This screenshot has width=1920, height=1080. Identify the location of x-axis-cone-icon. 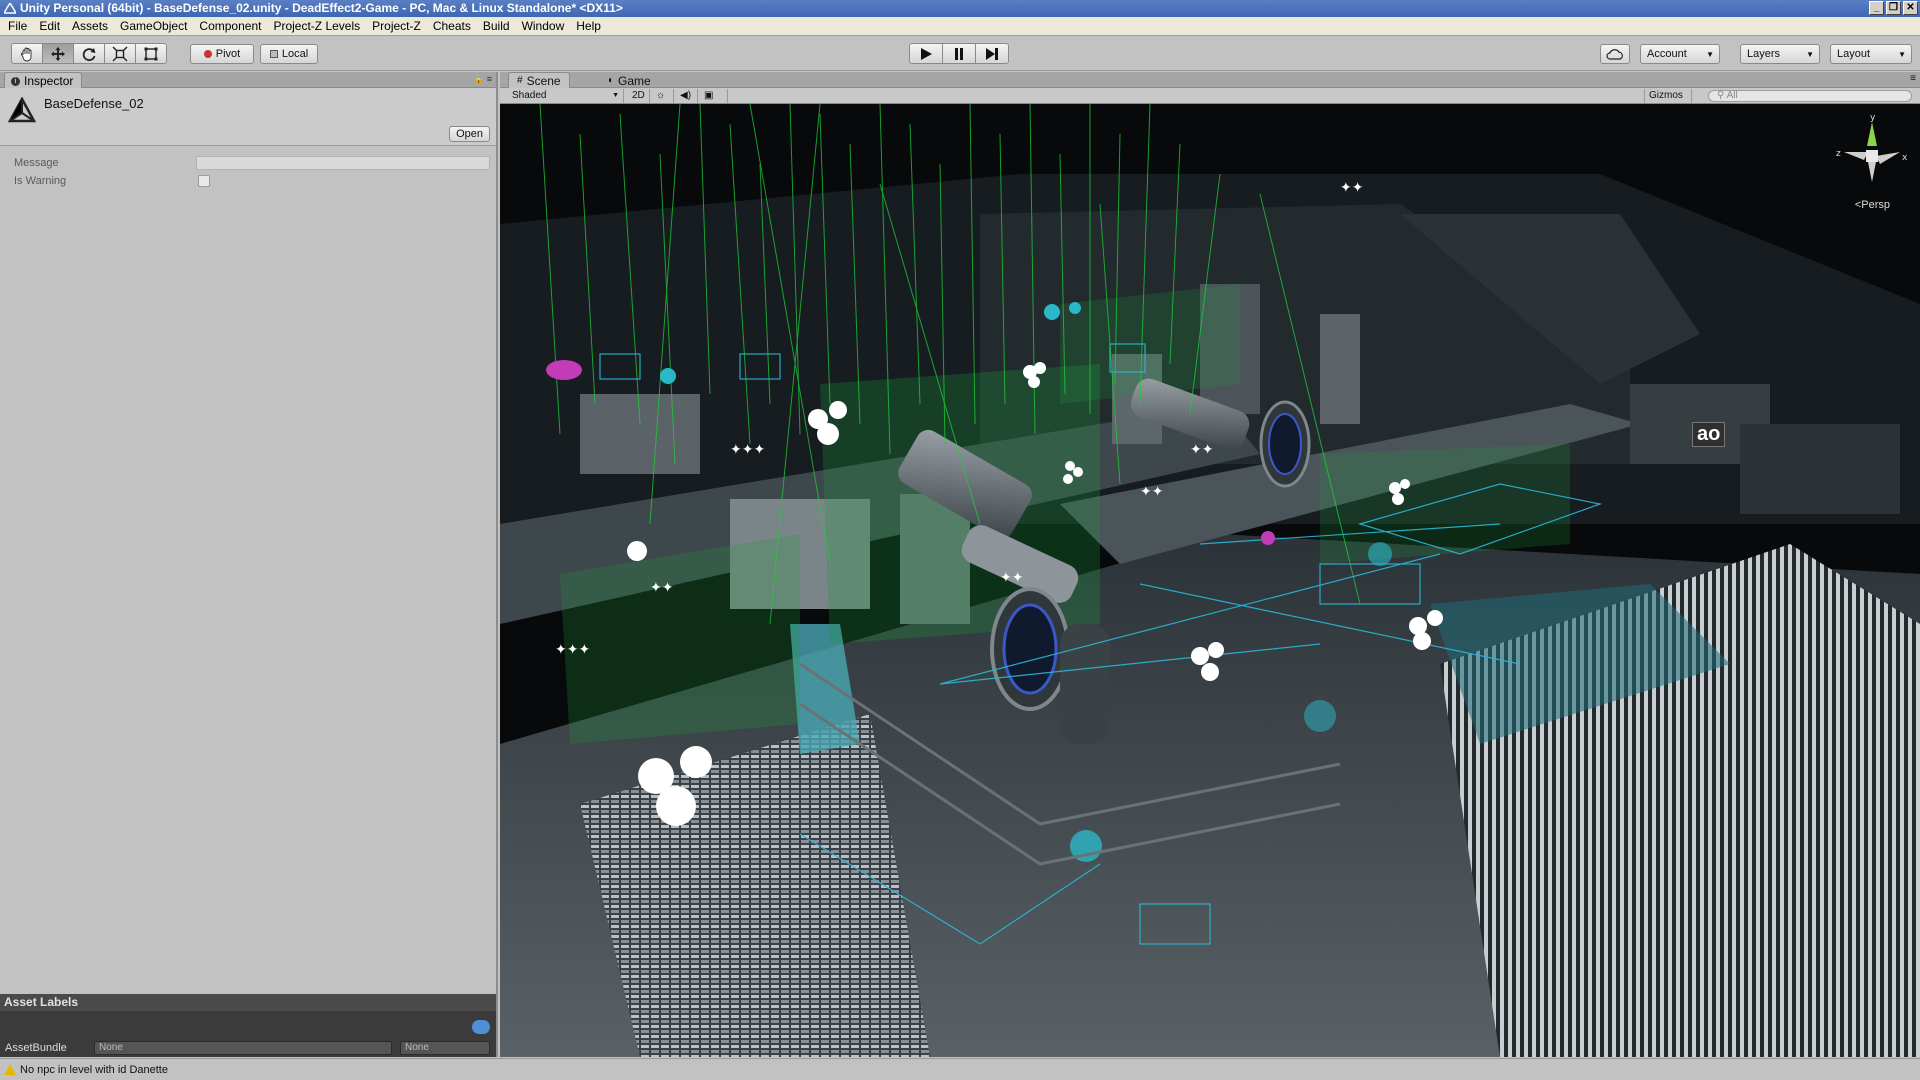
(1888, 158).